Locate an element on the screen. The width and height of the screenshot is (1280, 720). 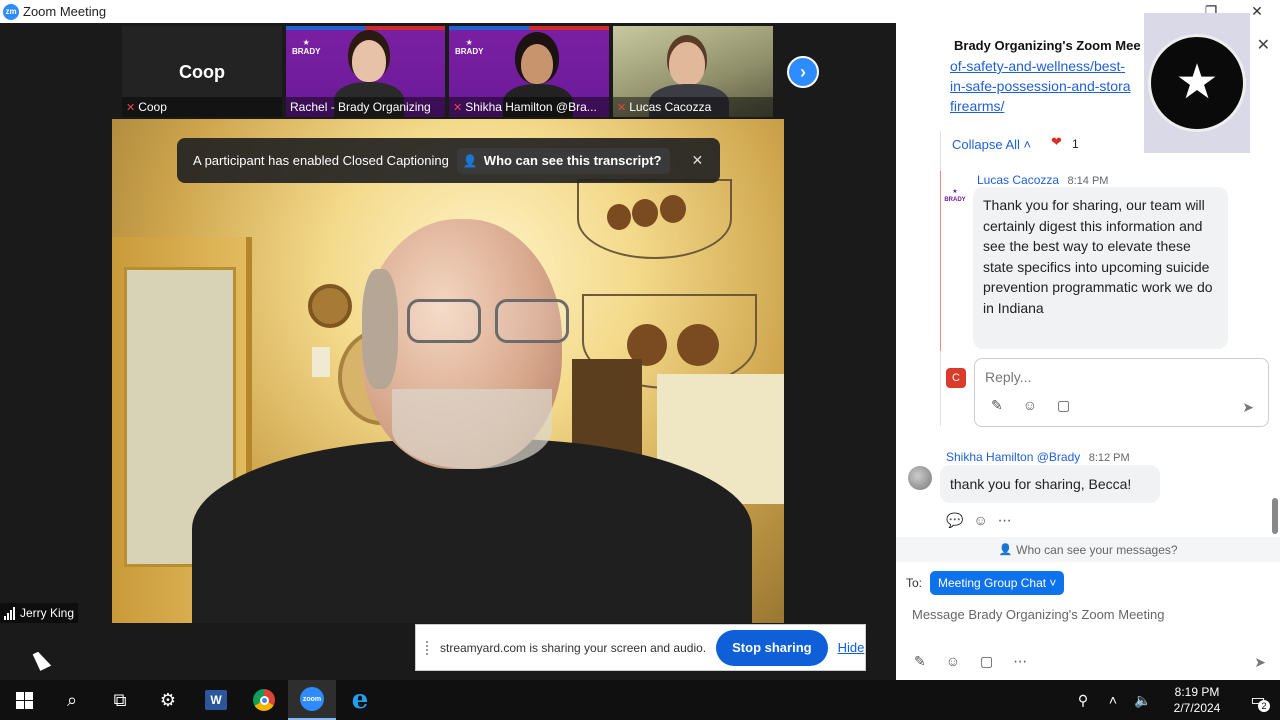
brand-stripe is located at coordinates (365, 28).